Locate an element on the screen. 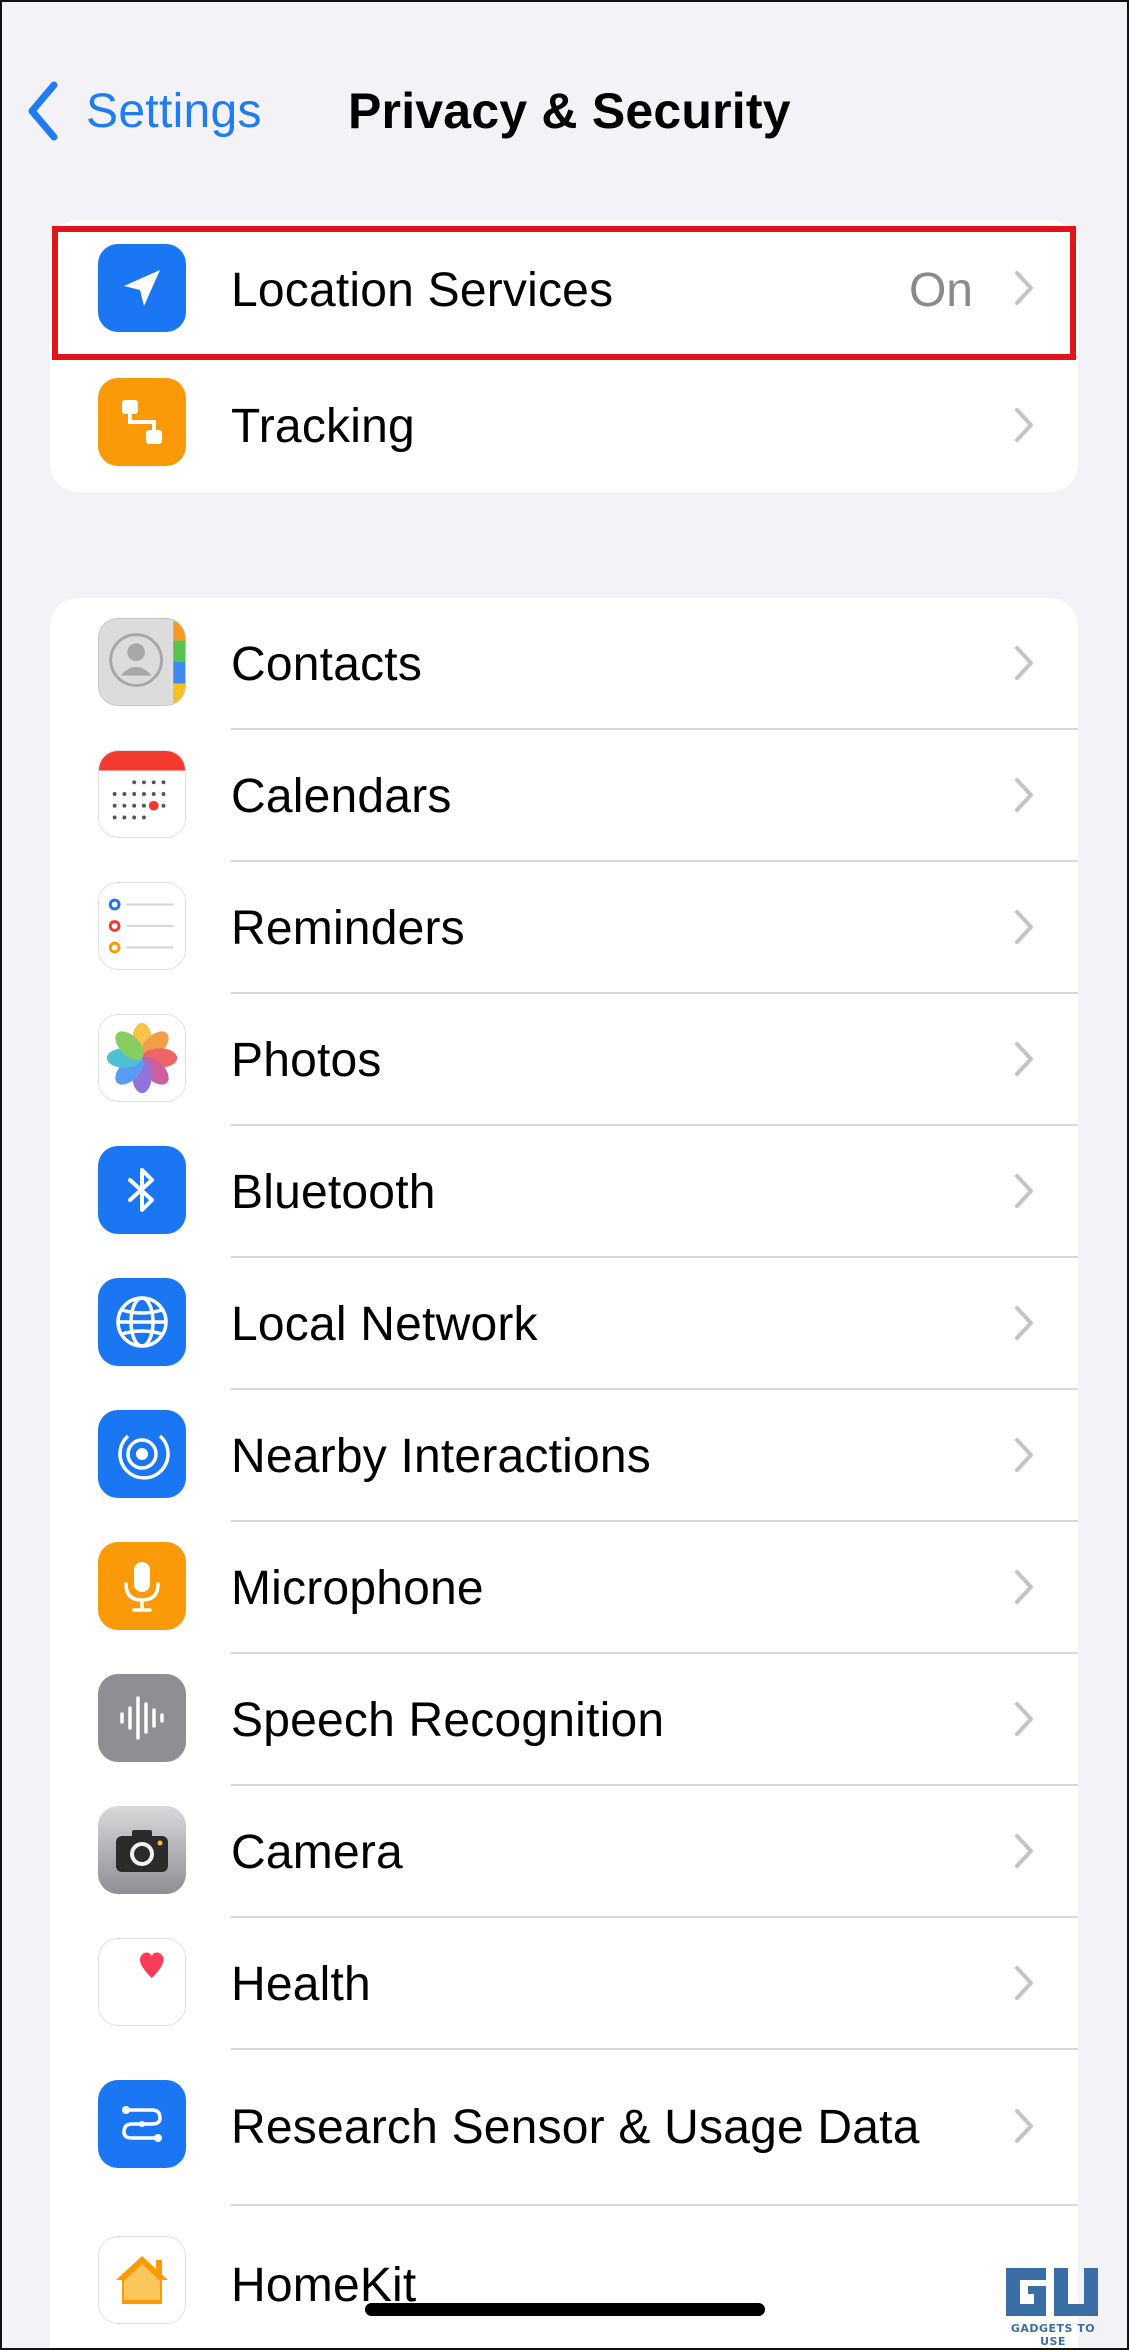 Image resolution: width=1129 pixels, height=2350 pixels. globe-icon is located at coordinates (142, 1322).